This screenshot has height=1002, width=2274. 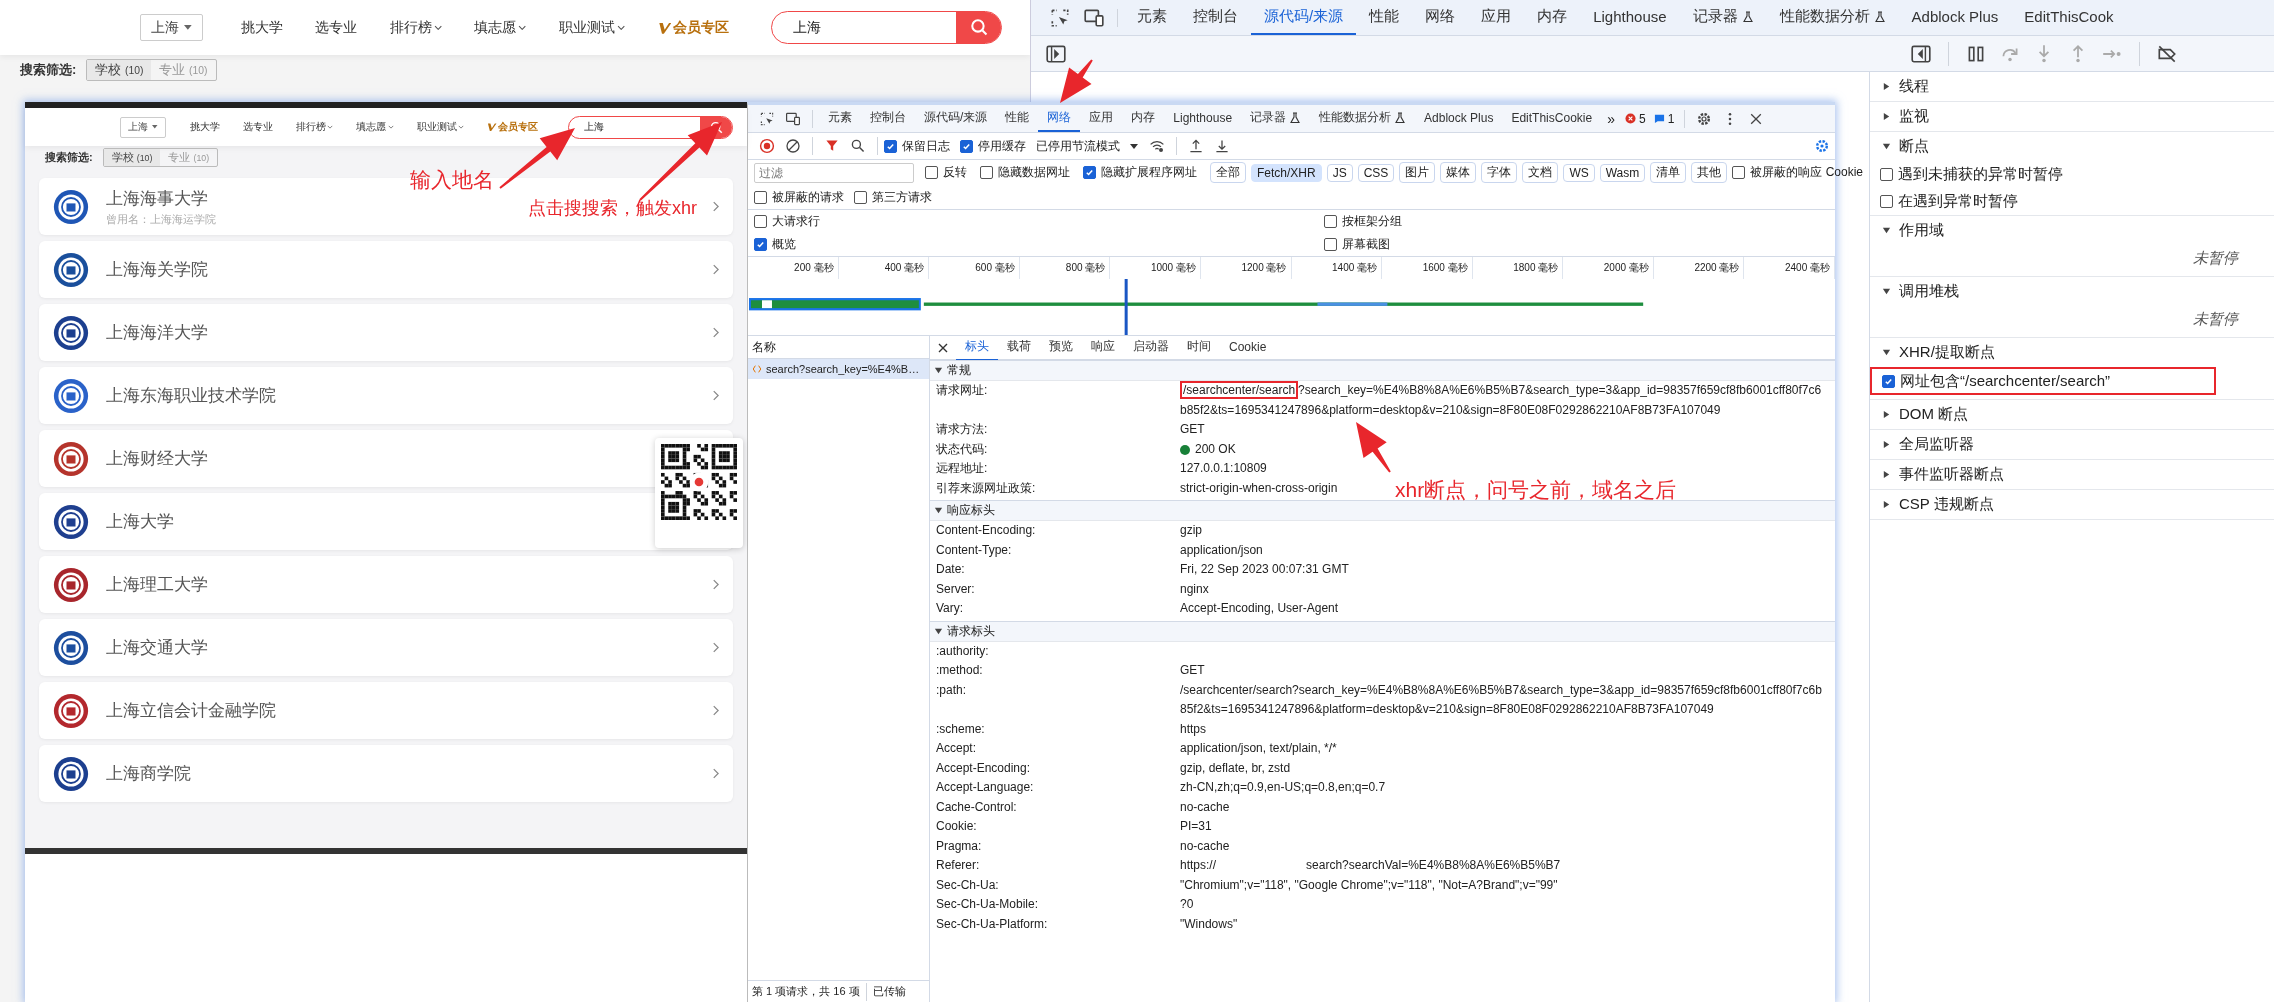 I want to click on record-icon, so click(x=767, y=146).